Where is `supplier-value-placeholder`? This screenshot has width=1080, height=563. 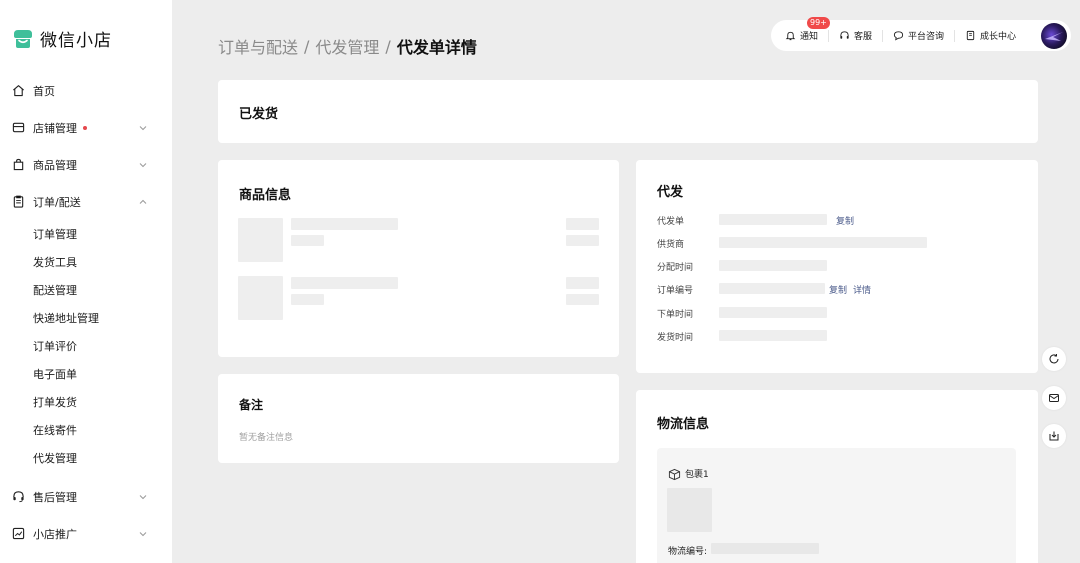
supplier-value-placeholder is located at coordinates (823, 242).